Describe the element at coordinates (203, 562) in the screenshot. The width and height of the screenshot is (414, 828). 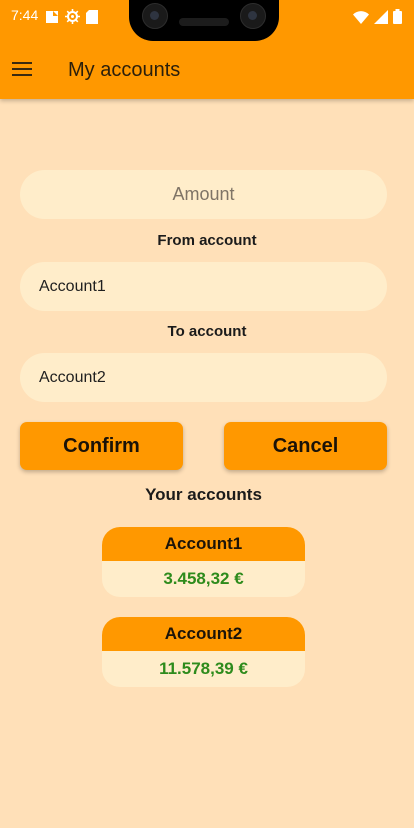
I see `account-card: Account1 3.458,32 €` at that location.